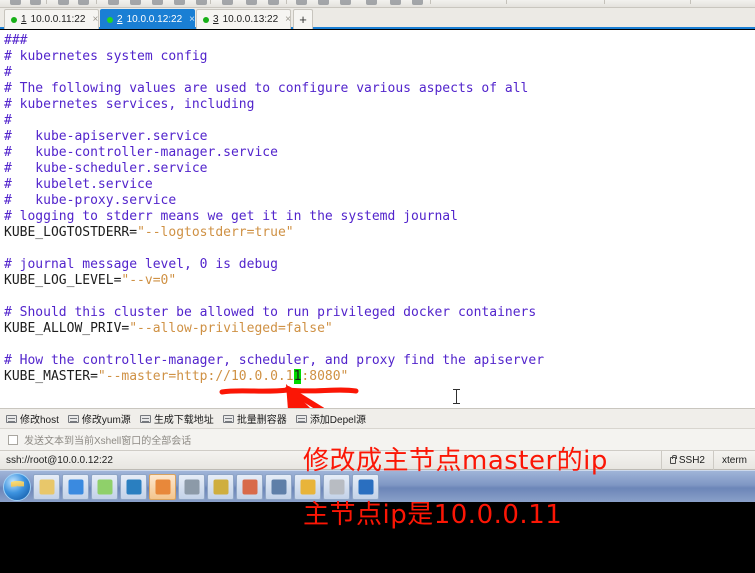 The image size is (755, 573). What do you see at coordinates (35, 2) in the screenshot?
I see `open-icon` at bounding box center [35, 2].